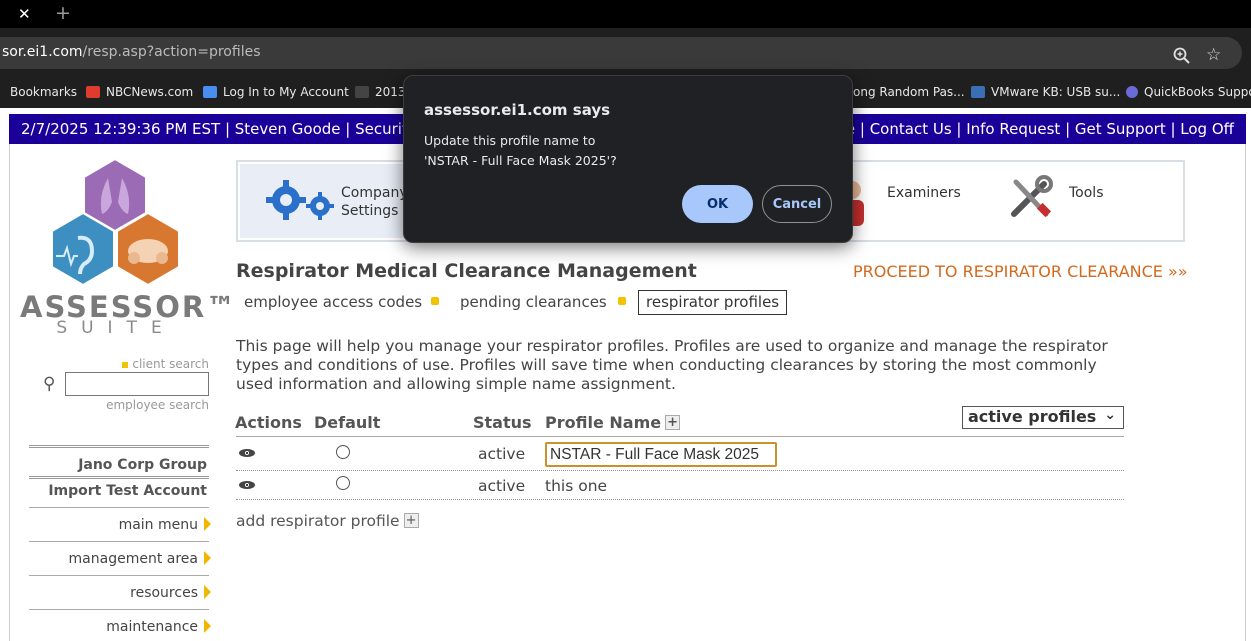  What do you see at coordinates (120, 627) in the screenshot?
I see `menu-maintenance: maintenance` at bounding box center [120, 627].